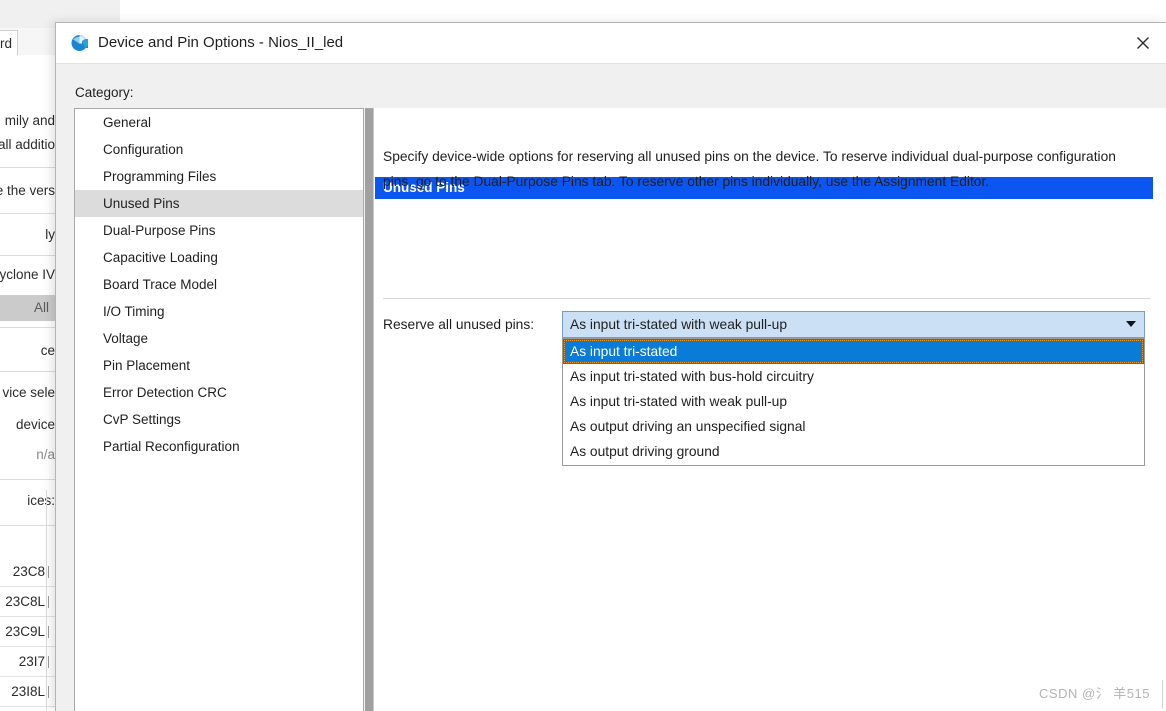 This screenshot has width=1166, height=711. I want to click on category-item-unused-pins: Unused Pins, so click(219, 203).